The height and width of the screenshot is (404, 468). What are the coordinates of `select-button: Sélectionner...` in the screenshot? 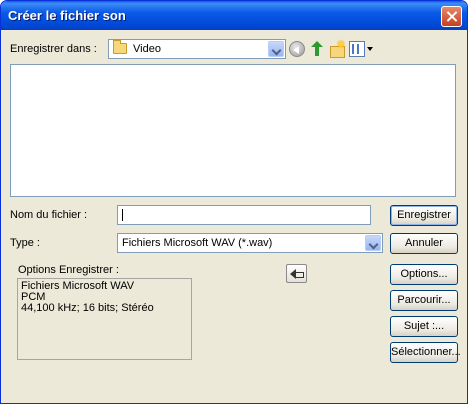 It's located at (425, 352).